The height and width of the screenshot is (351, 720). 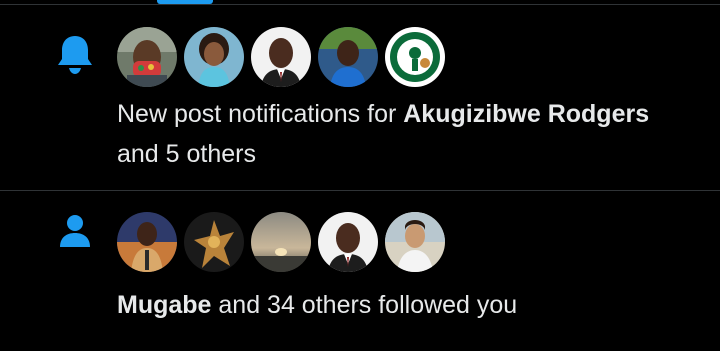 What do you see at coordinates (75, 54) in the screenshot?
I see `bell-icon` at bounding box center [75, 54].